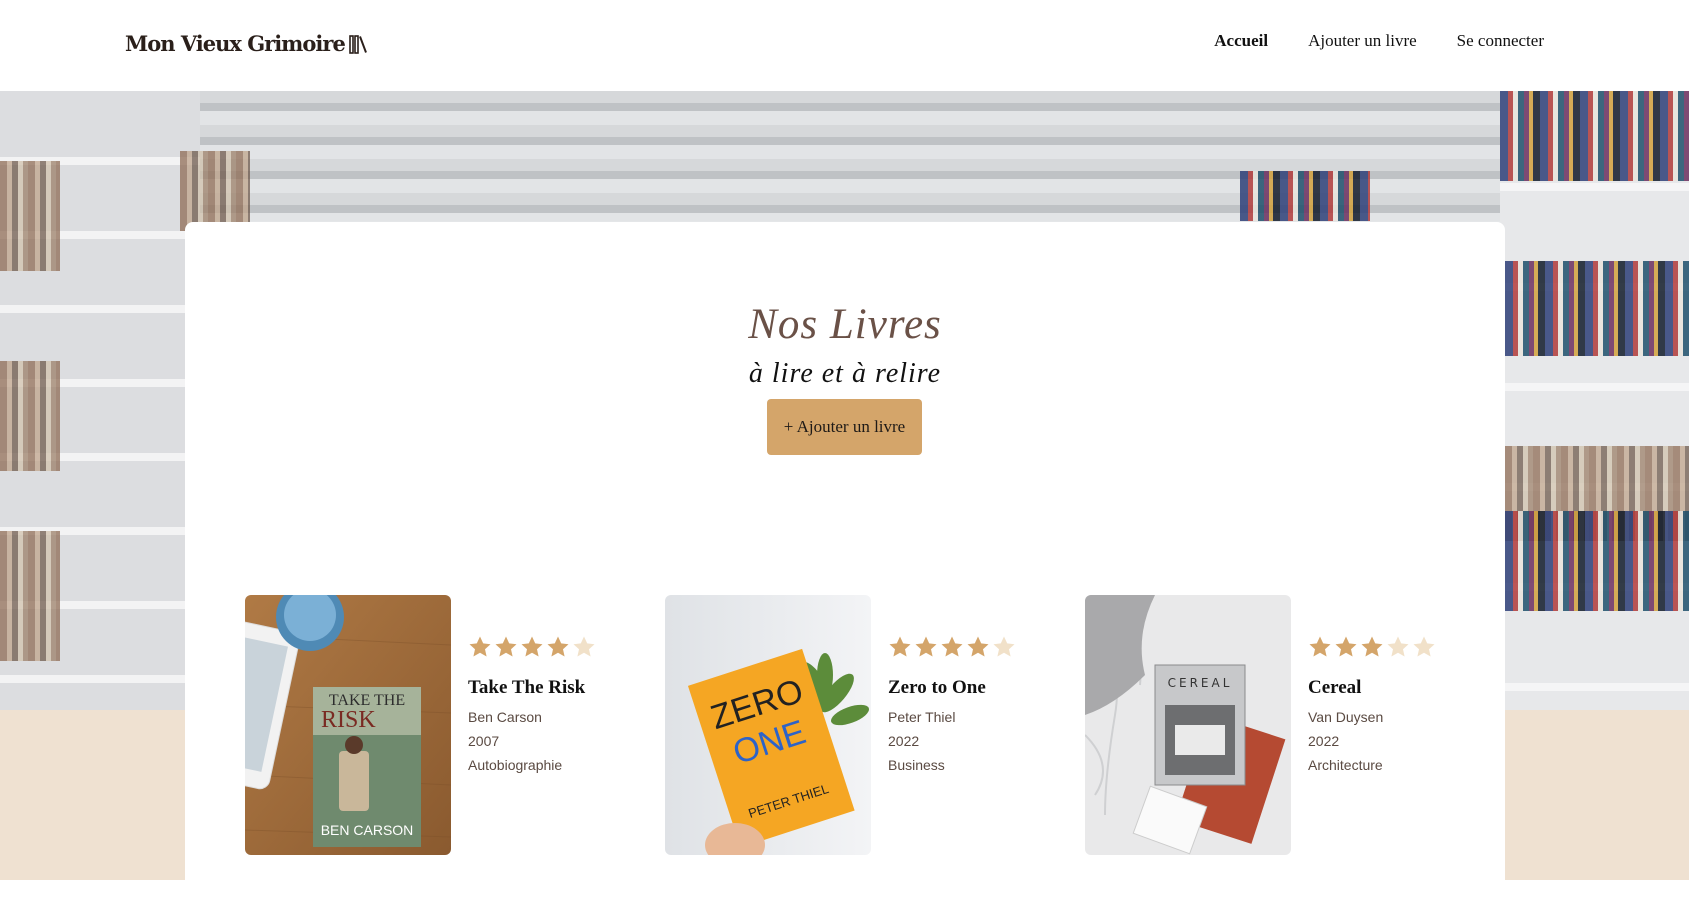  Describe the element at coordinates (916, 765) in the screenshot. I see `book-genre: Business` at that location.